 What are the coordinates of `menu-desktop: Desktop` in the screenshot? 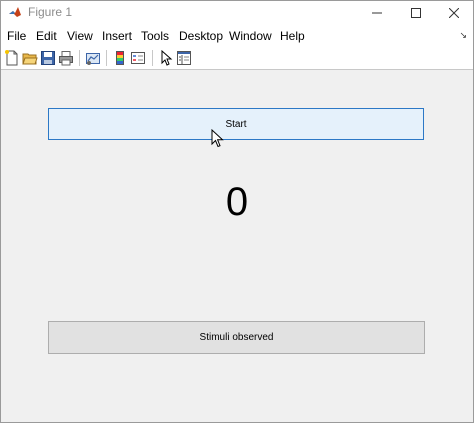 It's located at (201, 36).